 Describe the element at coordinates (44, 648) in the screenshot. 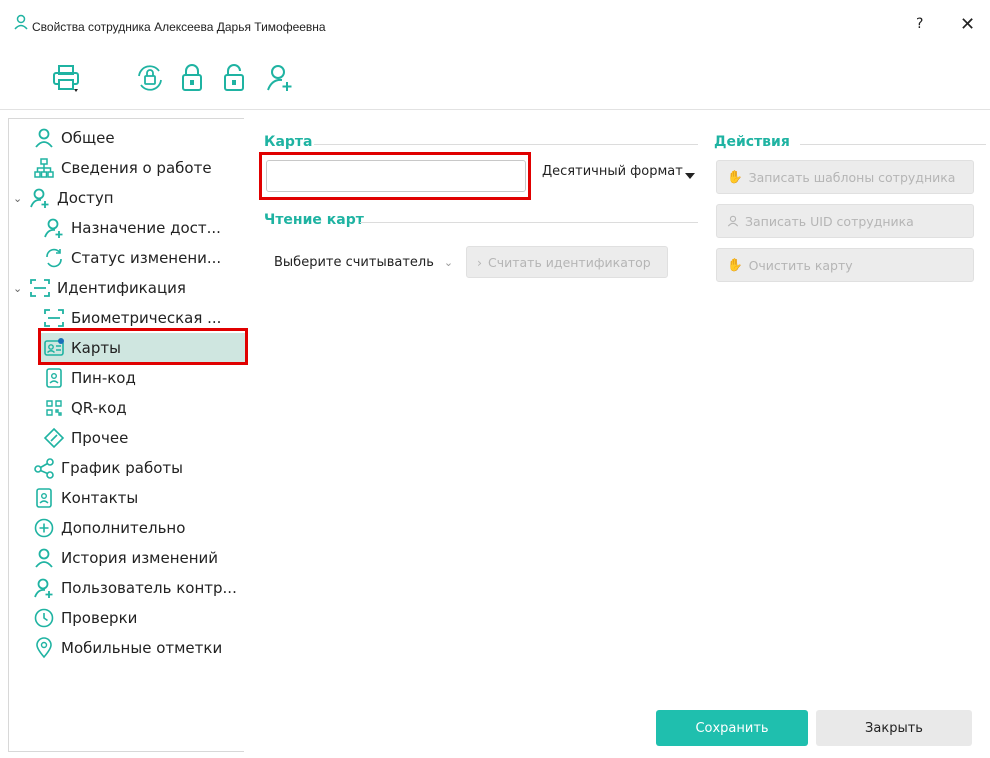

I see `location-pin-icon` at that location.